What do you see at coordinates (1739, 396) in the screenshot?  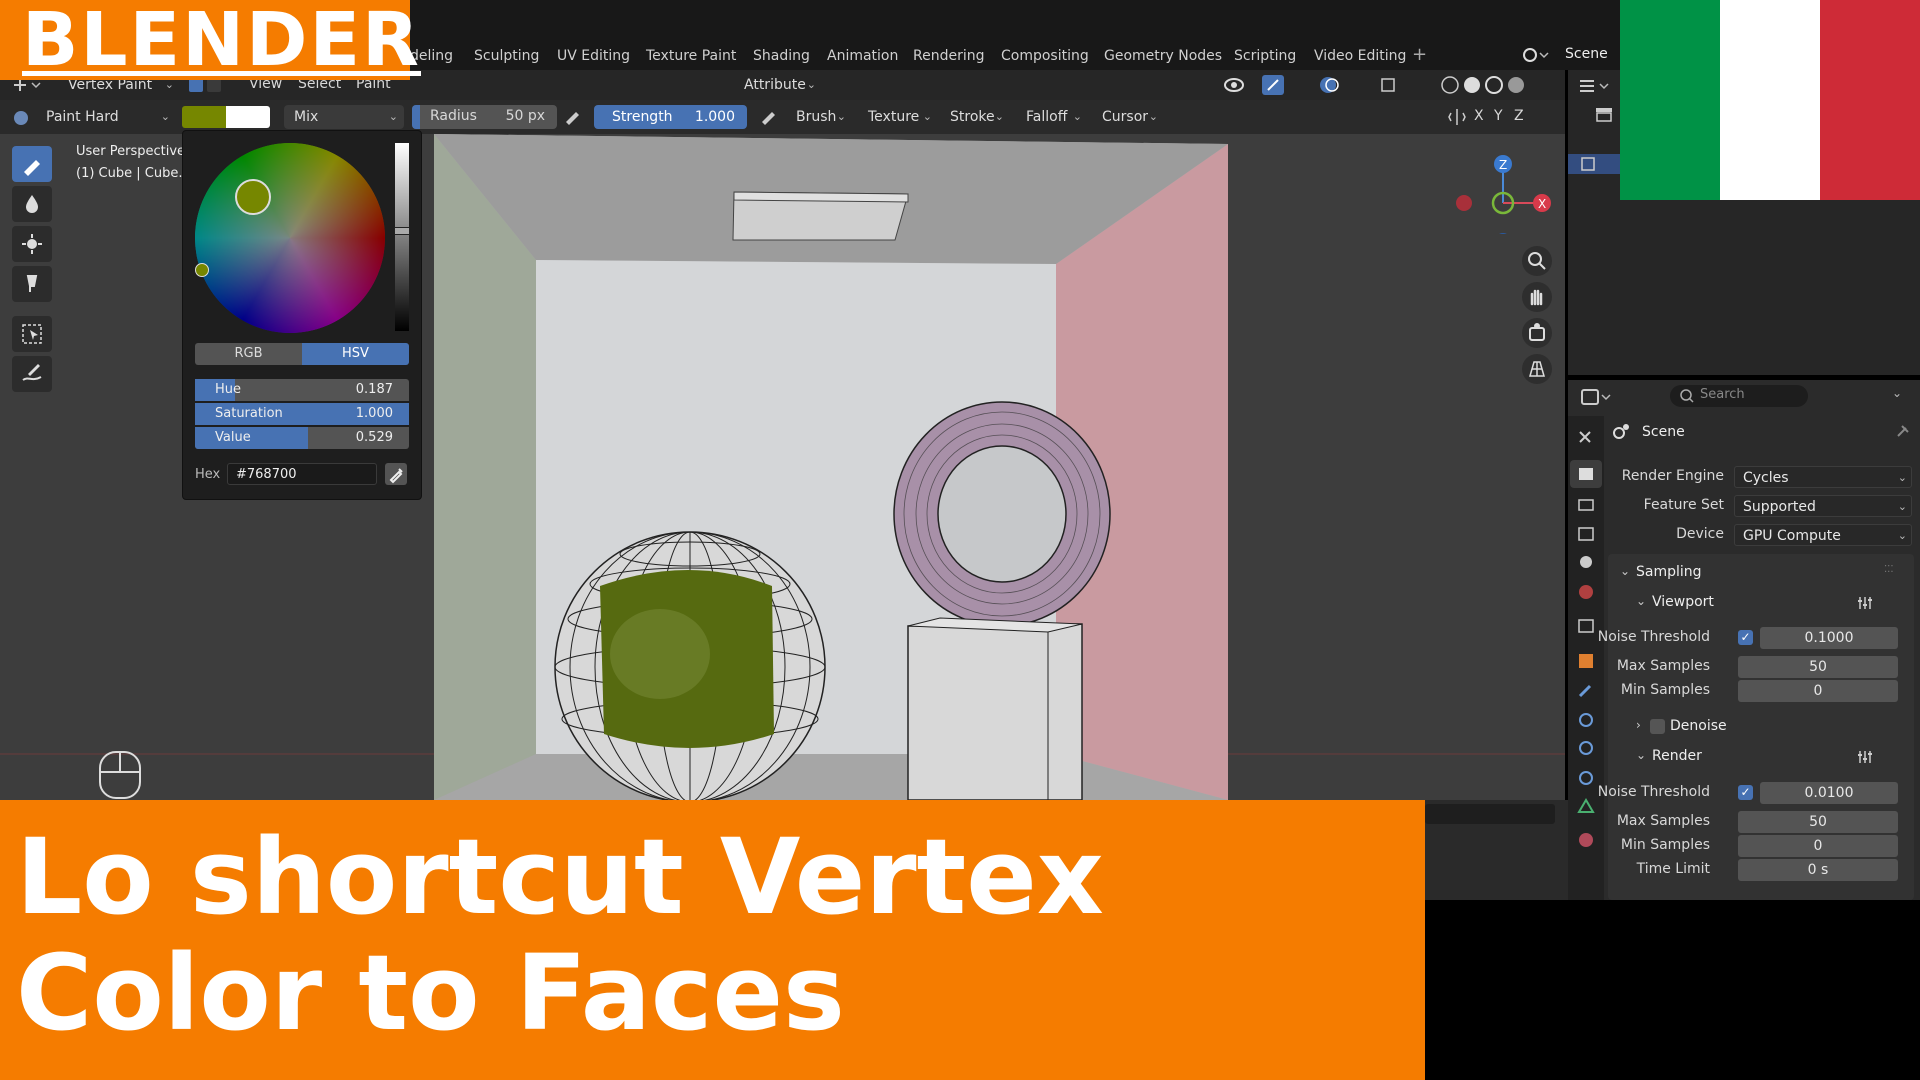 I see `properties-search-input: Search` at bounding box center [1739, 396].